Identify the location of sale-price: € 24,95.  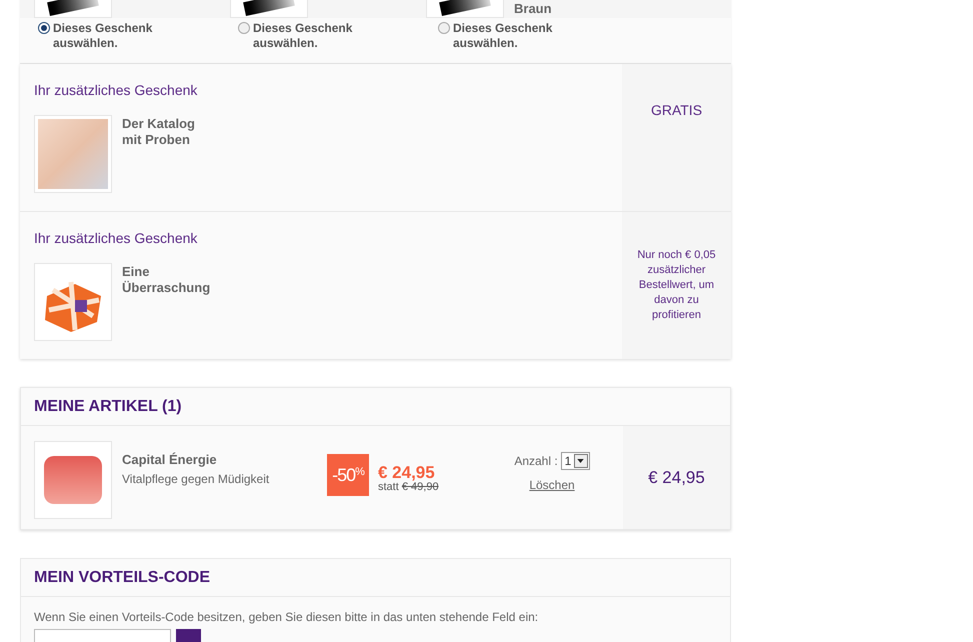
(407, 473).